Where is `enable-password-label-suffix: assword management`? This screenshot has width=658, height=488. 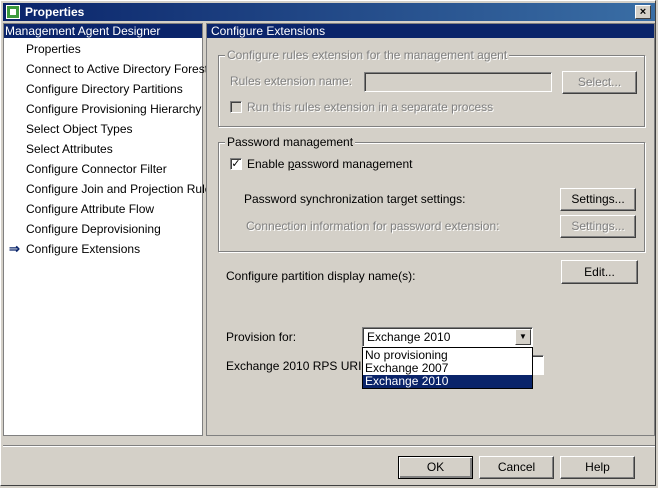
enable-password-label-suffix: assword management is located at coordinates (353, 164).